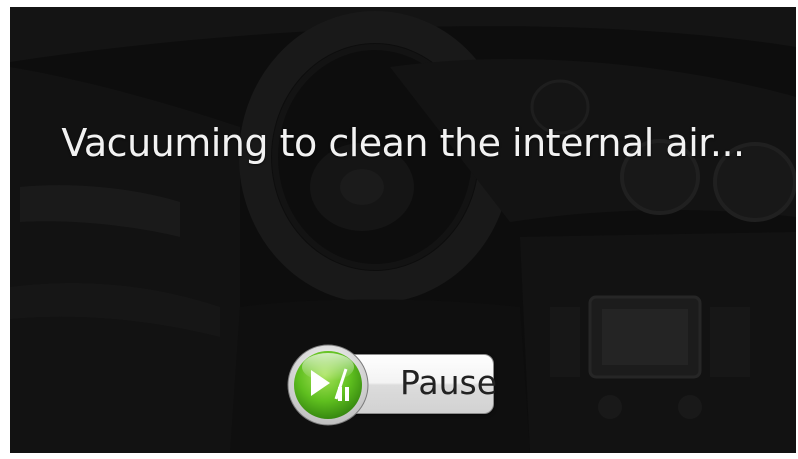  Describe the element at coordinates (328, 385) in the screenshot. I see `play-pause-icon` at that location.